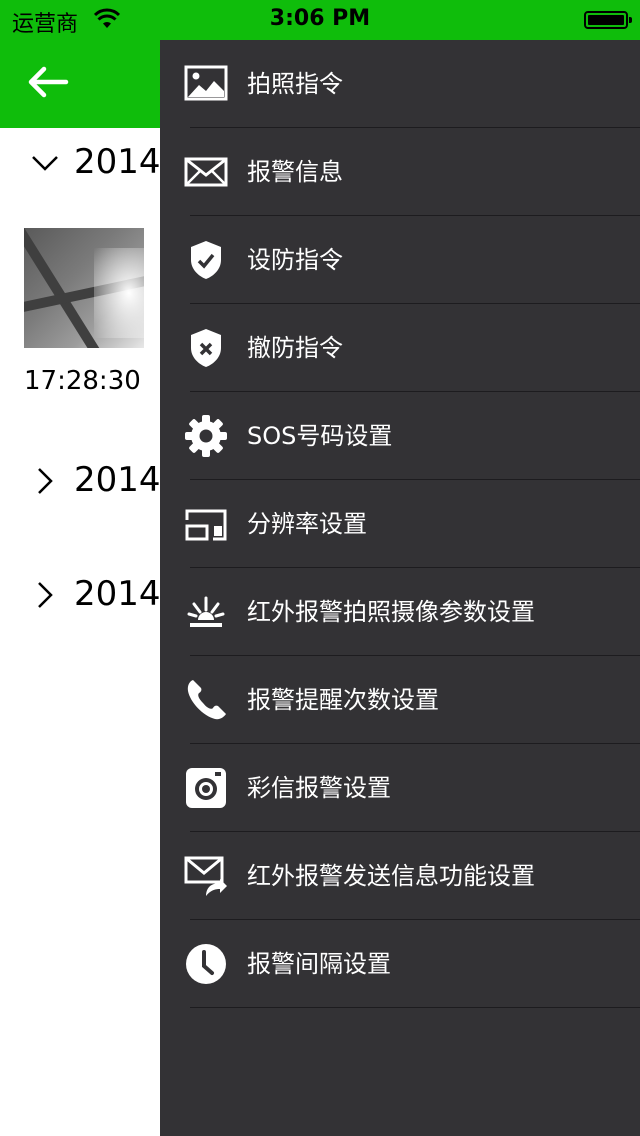 The image size is (640, 1136). I want to click on envelope-icon, so click(206, 172).